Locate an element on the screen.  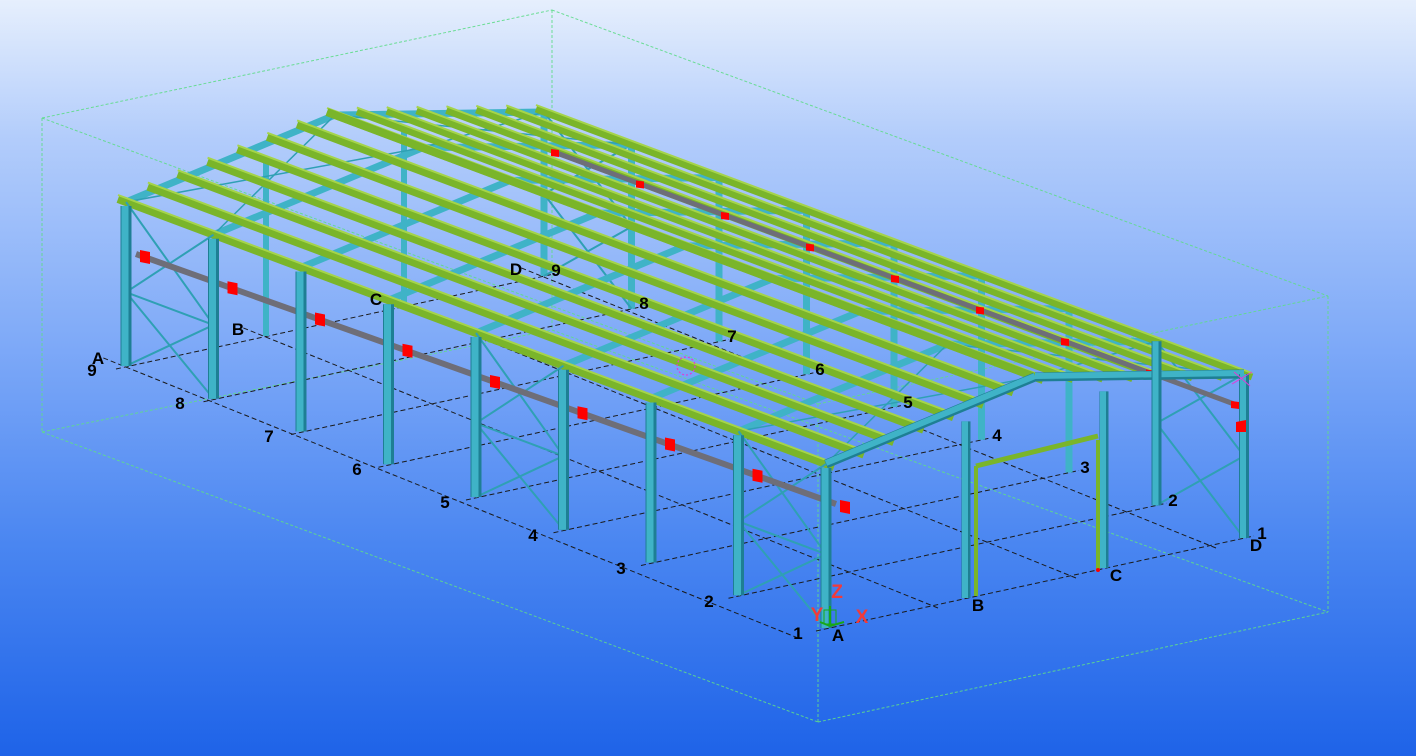
grid-label-a-front: A is located at coordinates (838, 635).